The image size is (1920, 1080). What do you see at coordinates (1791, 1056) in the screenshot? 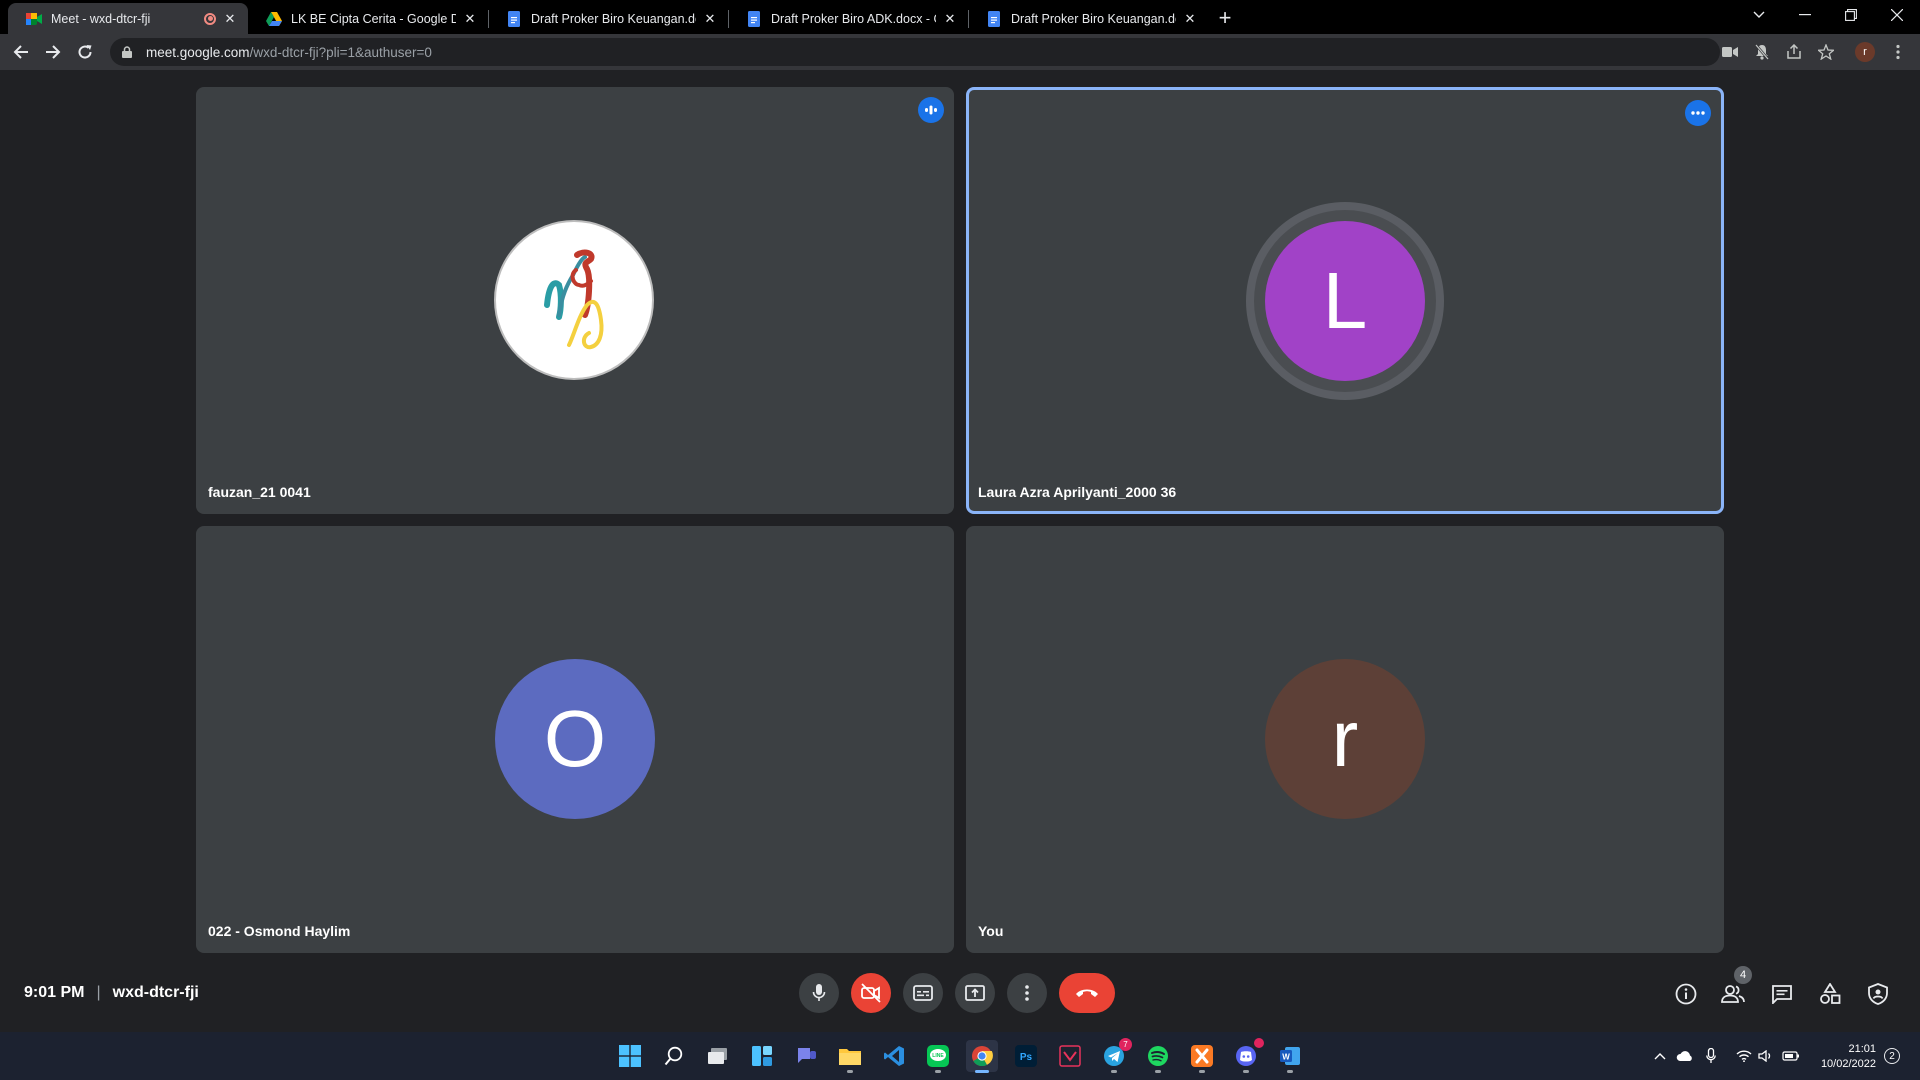
I see `battery-icon` at bounding box center [1791, 1056].